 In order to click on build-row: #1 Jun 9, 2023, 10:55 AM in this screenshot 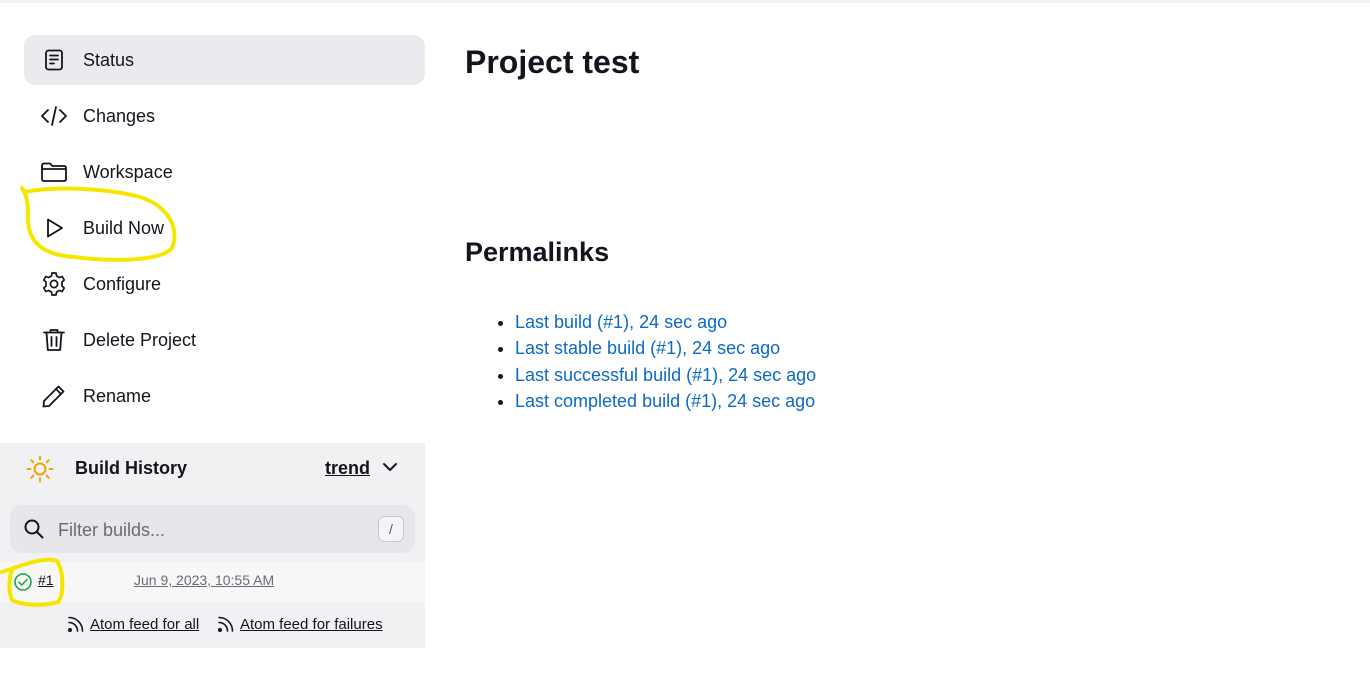, I will do `click(212, 582)`.